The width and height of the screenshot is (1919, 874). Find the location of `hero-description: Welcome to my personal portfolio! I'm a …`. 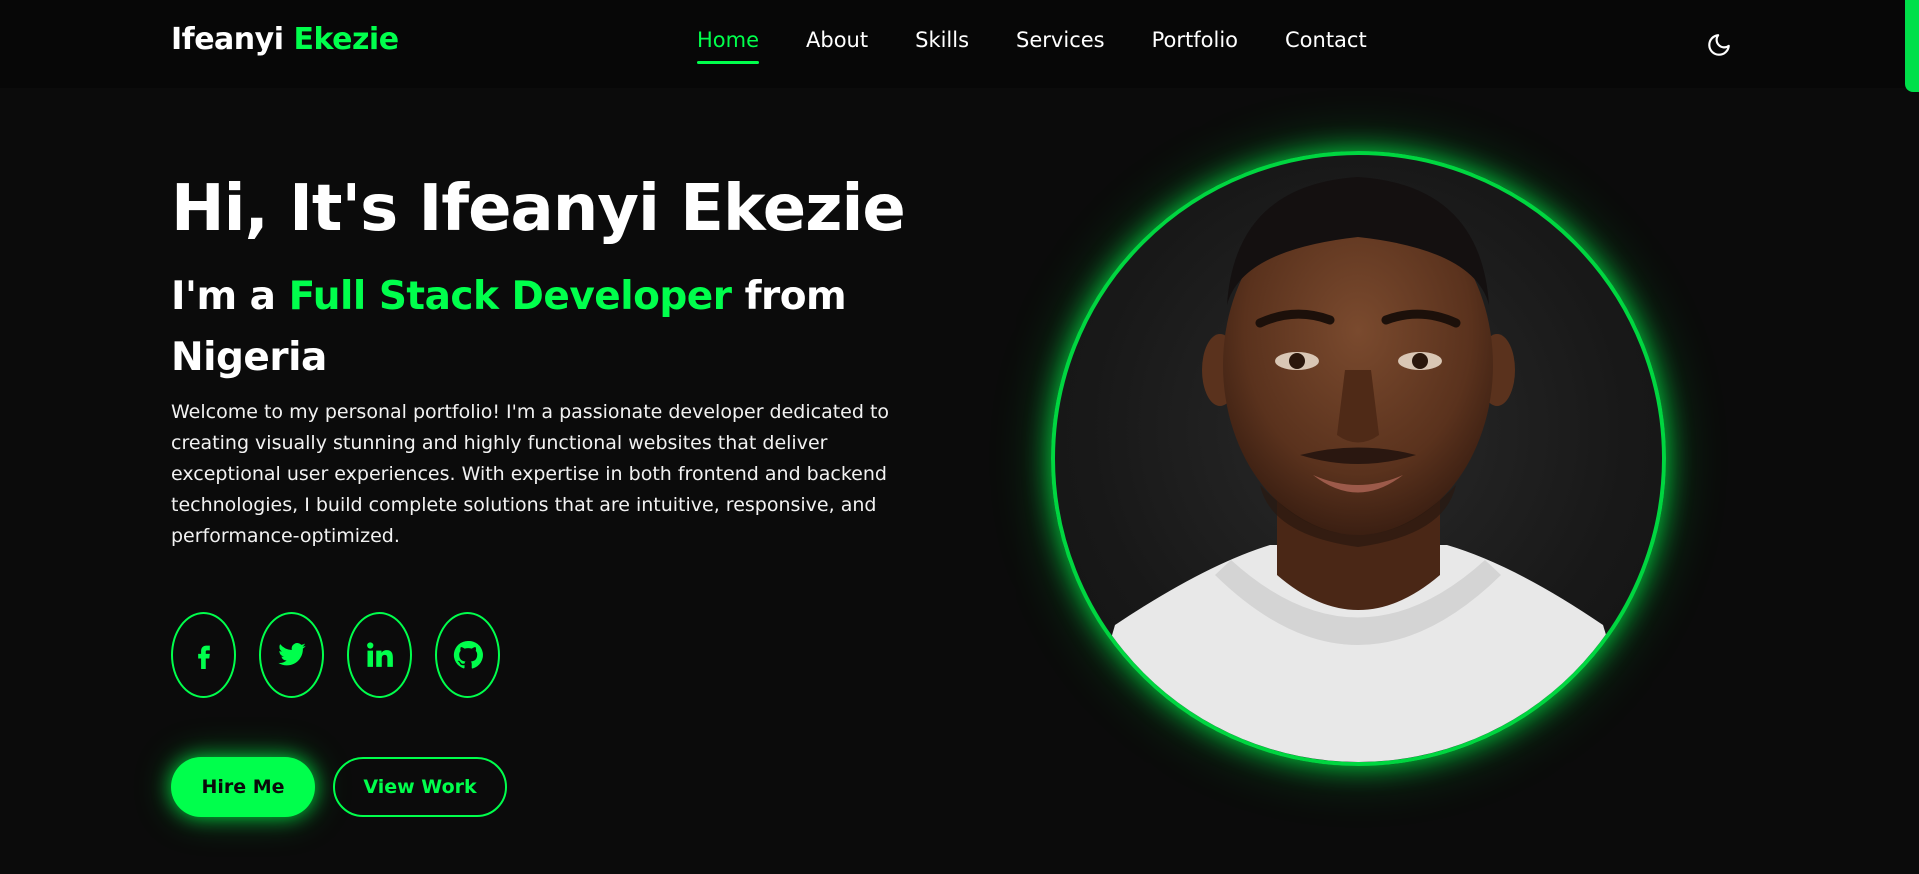

hero-description: Welcome to my personal portfolio! I'm a … is located at coordinates (530, 474).